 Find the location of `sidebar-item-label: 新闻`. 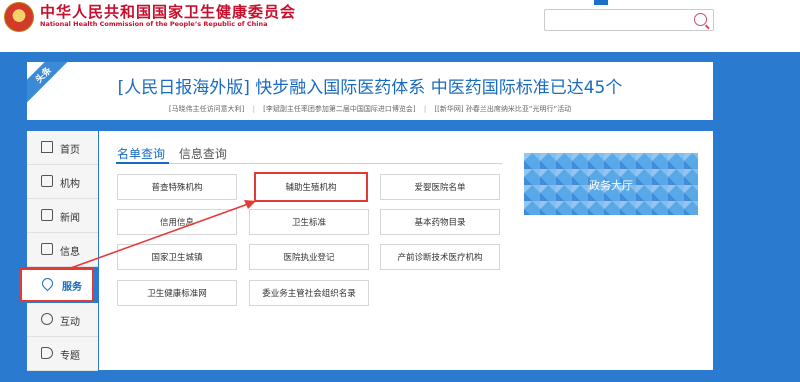

sidebar-item-label: 新闻 is located at coordinates (70, 218).